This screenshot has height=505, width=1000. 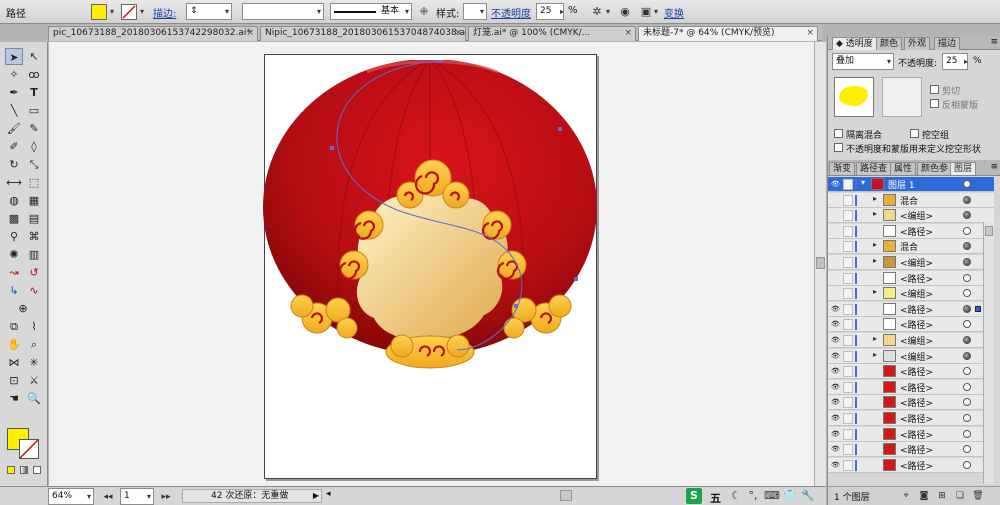 What do you see at coordinates (917, 43) in the screenshot?
I see `tab-appearance: 外观` at bounding box center [917, 43].